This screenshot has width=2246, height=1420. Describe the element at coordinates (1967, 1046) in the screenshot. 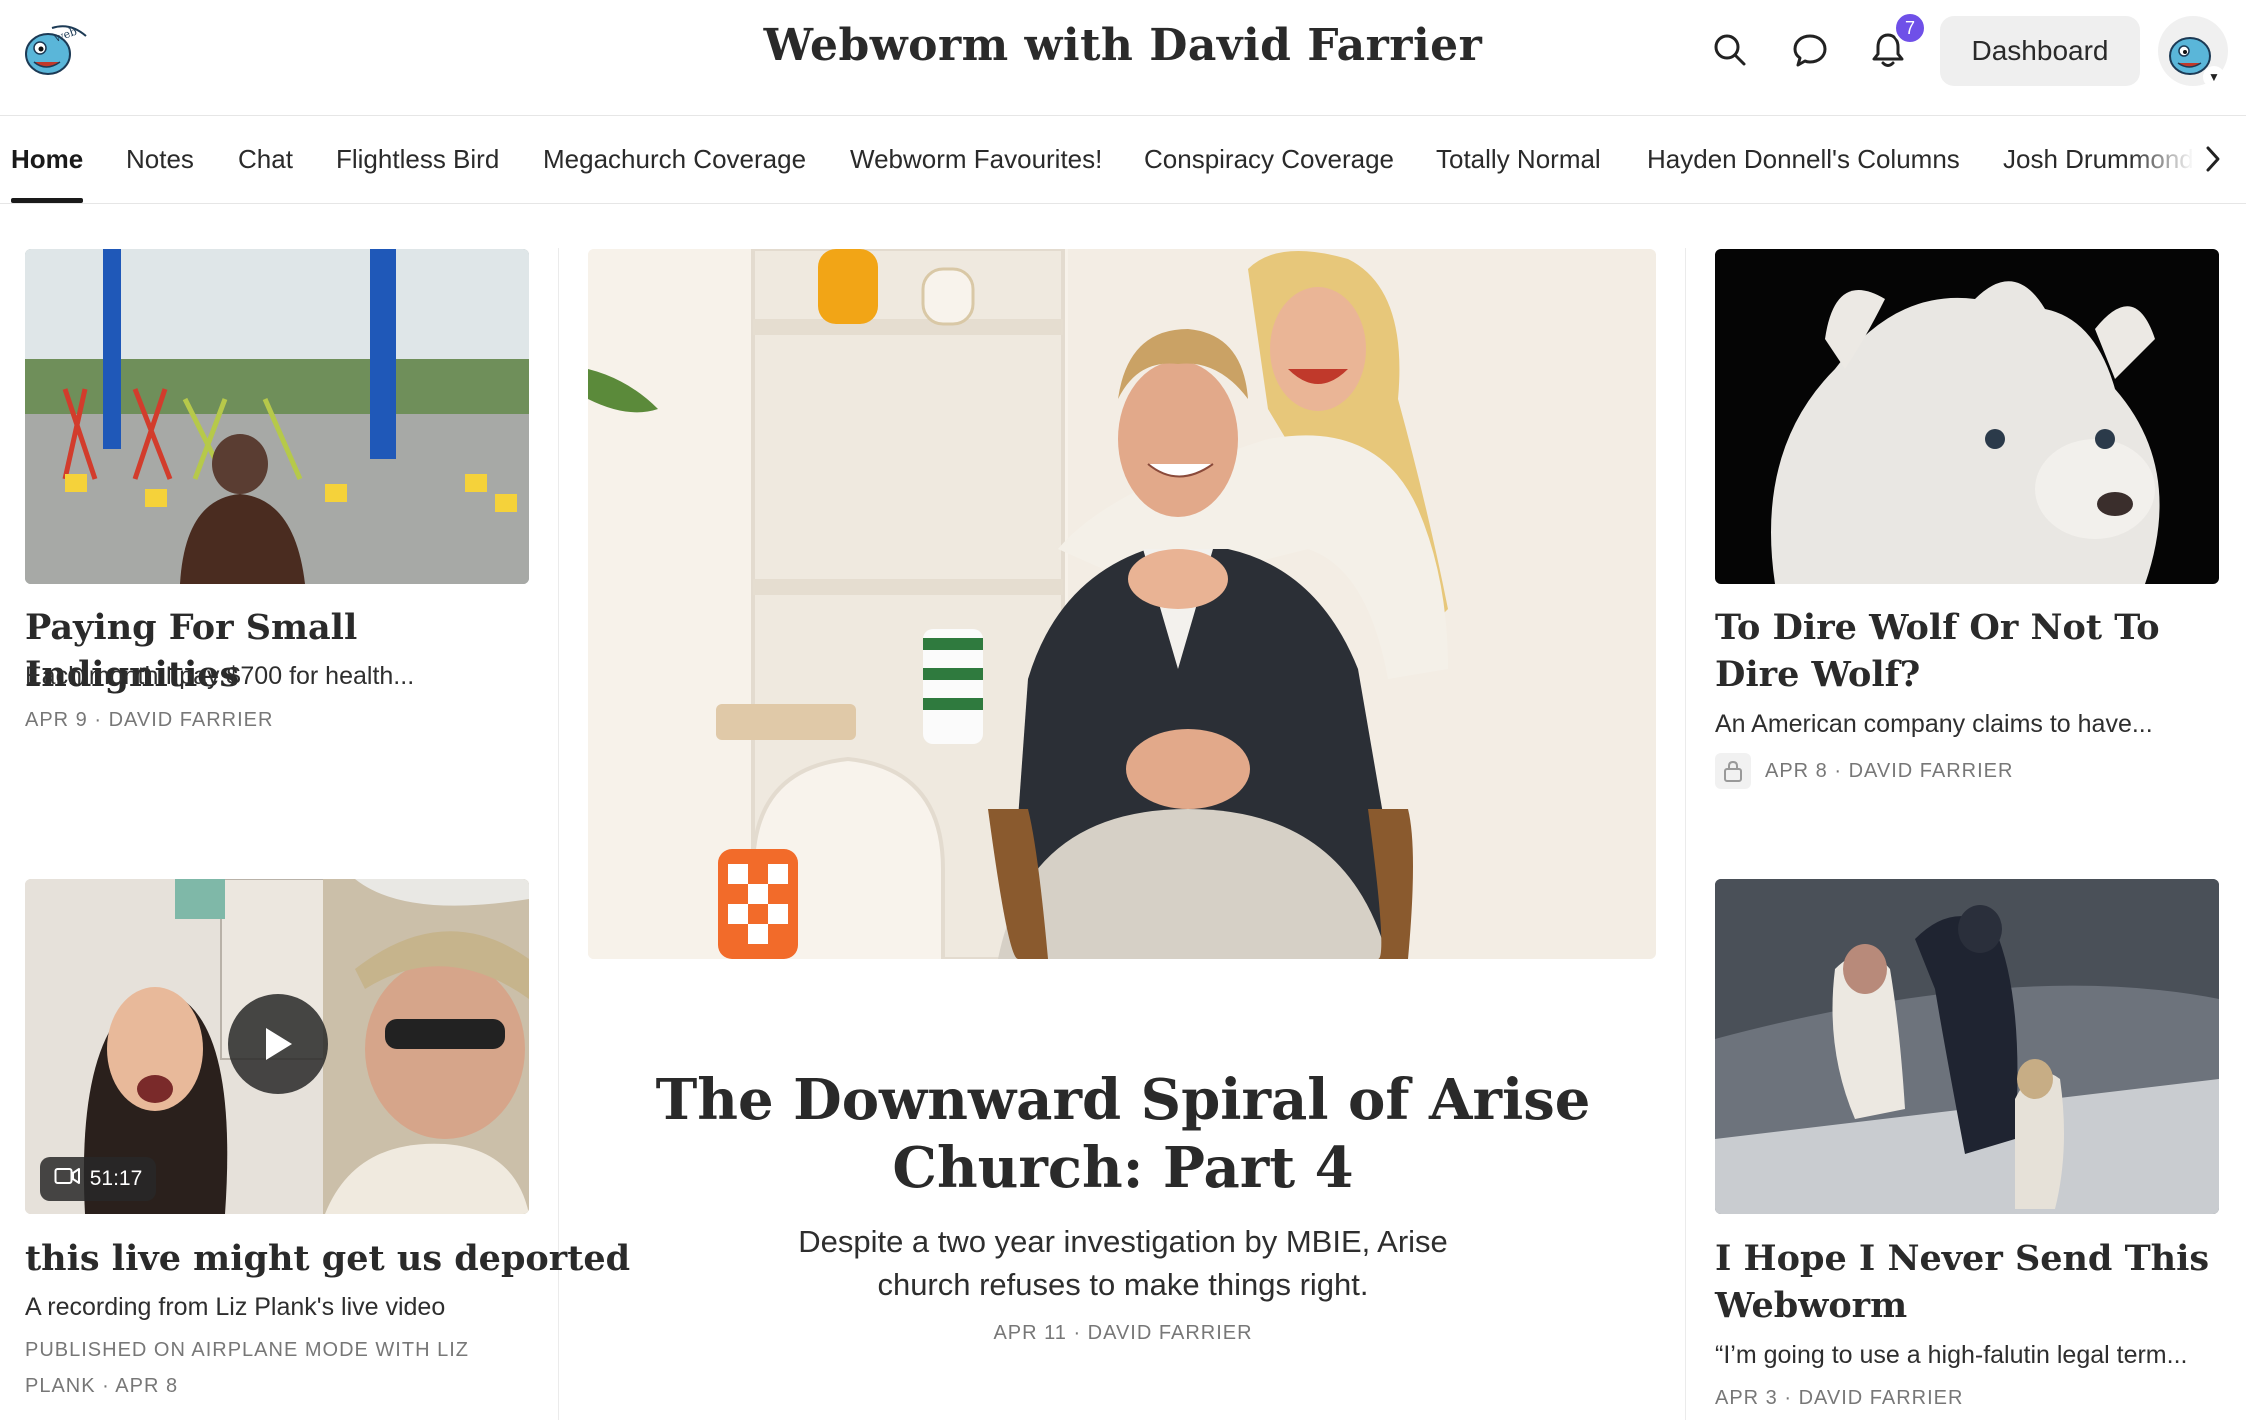

I see `post-thumbnail-never-send` at that location.